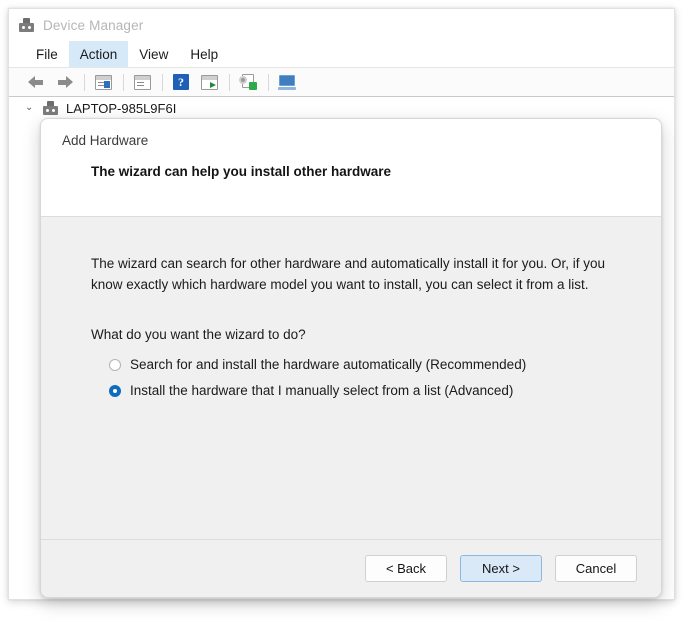 Image resolution: width=691 pixels, height=622 pixels. I want to click on device-manager-icon, so click(26, 25).